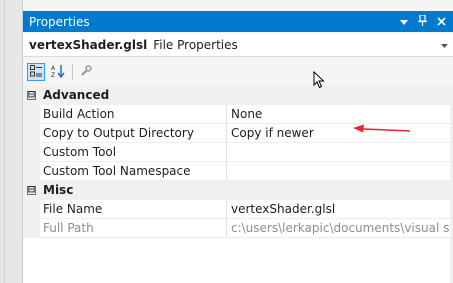 This screenshot has width=453, height=283. I want to click on pin-icon, so click(422, 21).